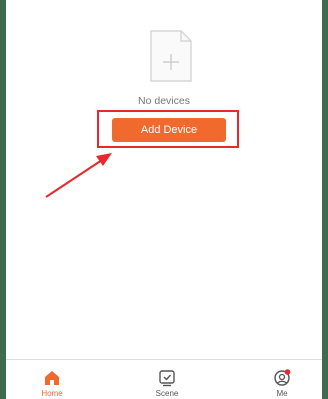 This screenshot has width=328, height=399. What do you see at coordinates (170, 56) in the screenshot?
I see `empty-document-plus-icon` at bounding box center [170, 56].